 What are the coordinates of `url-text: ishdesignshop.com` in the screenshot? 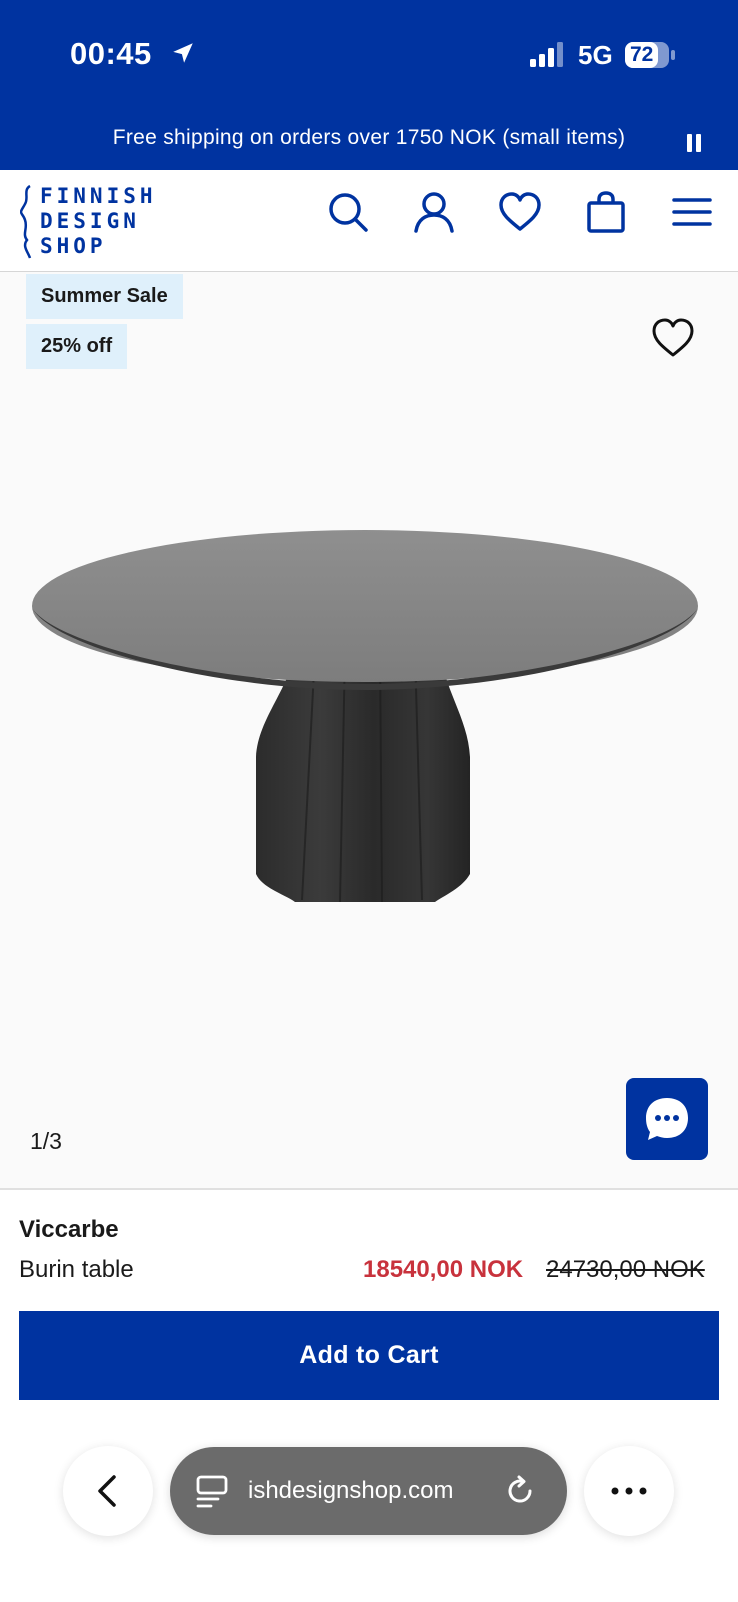 It's located at (351, 1490).